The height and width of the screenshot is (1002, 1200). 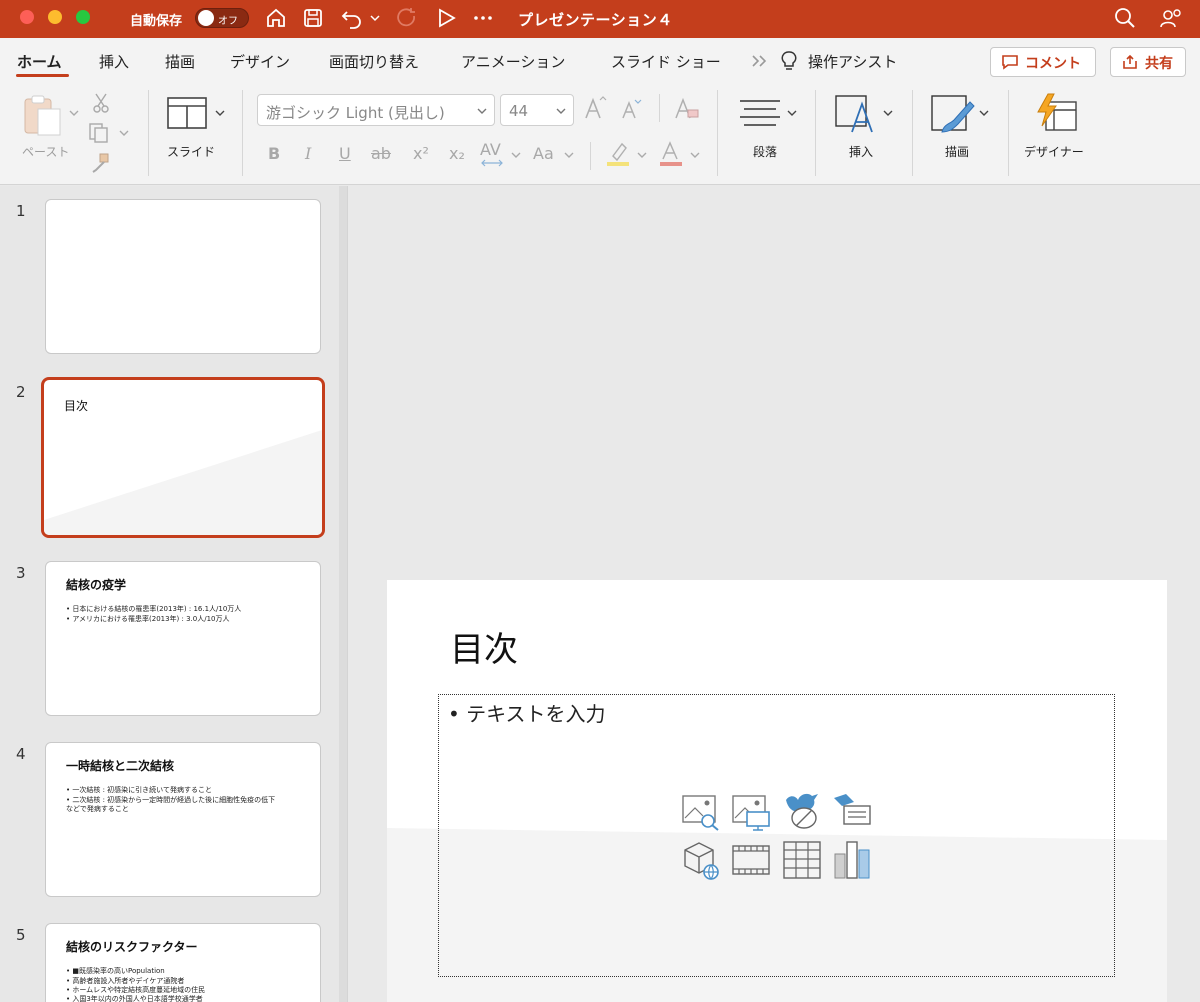 What do you see at coordinates (671, 154) in the screenshot?
I see `font-color-icon` at bounding box center [671, 154].